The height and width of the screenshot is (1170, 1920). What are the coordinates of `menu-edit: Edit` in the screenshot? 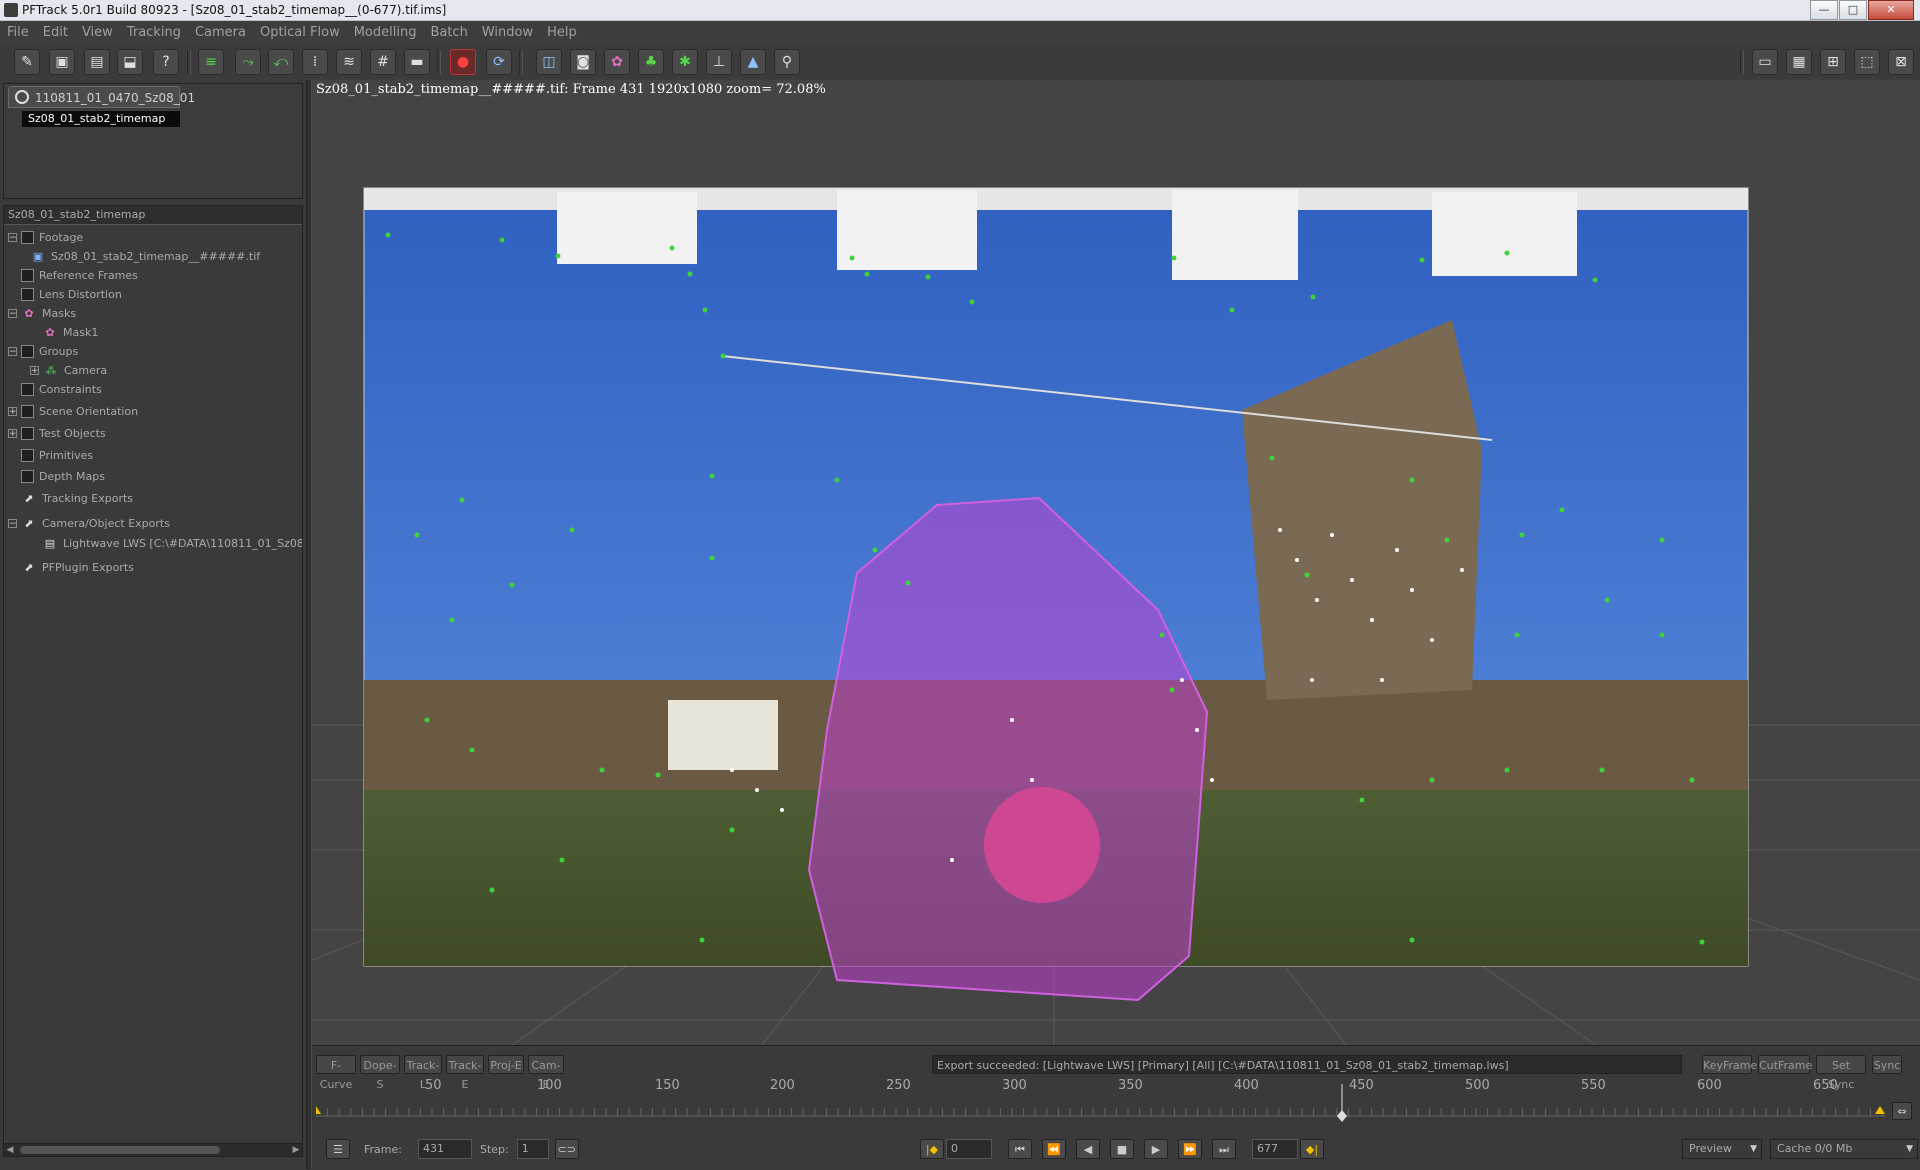 It's located at (55, 32).